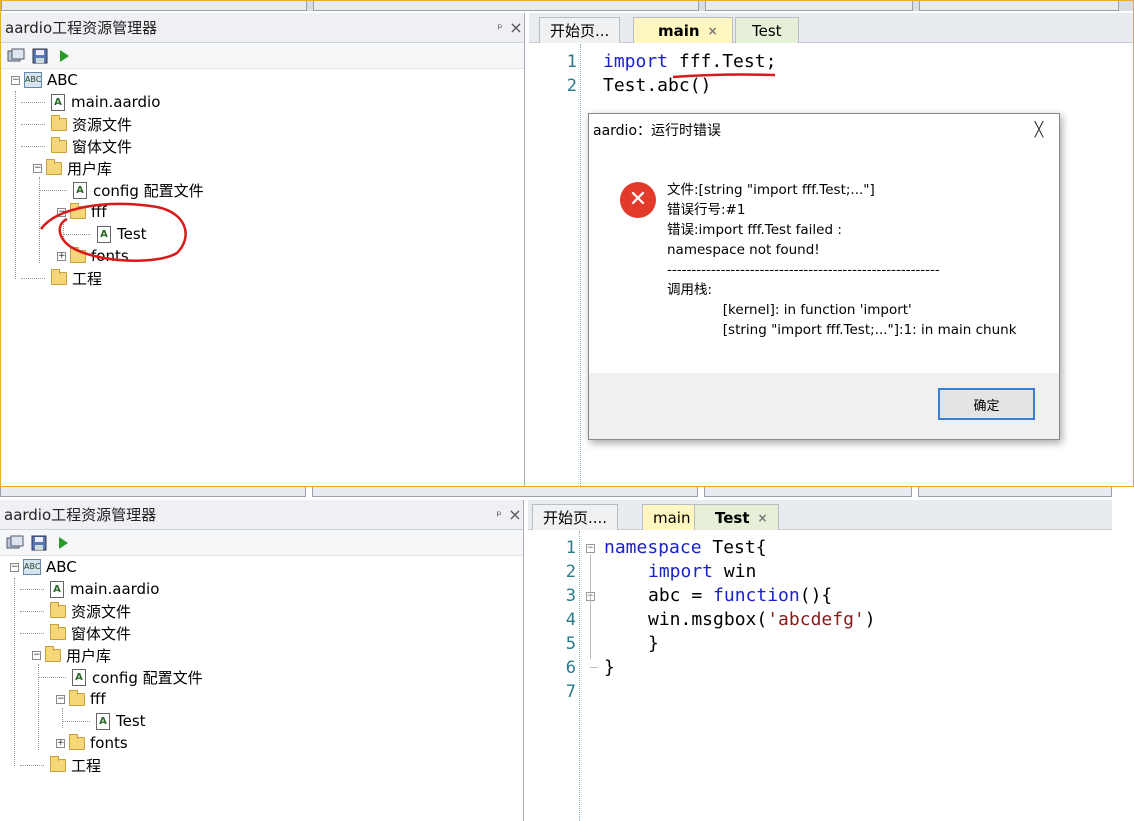  What do you see at coordinates (131, 721) in the screenshot?
I see `tree-label: Test` at bounding box center [131, 721].